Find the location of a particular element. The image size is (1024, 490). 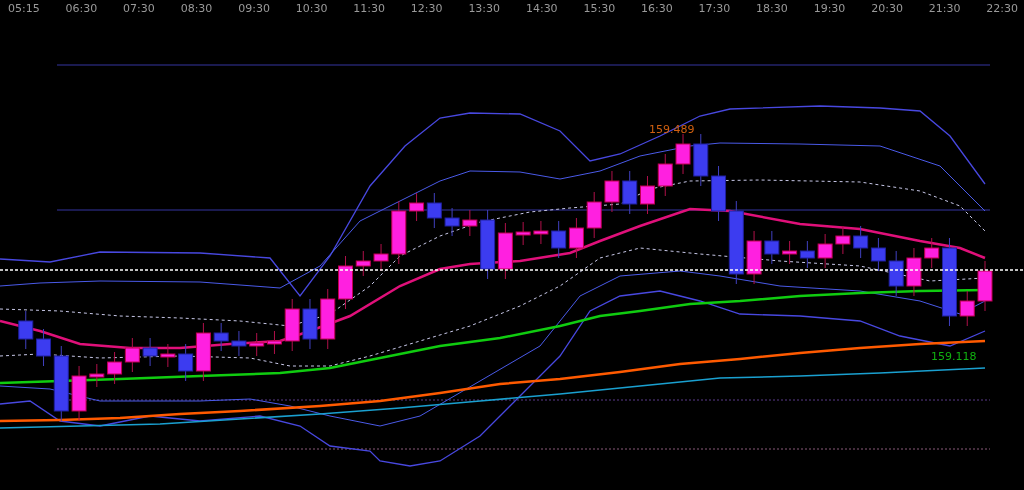

time-axis-label: 16:30 is located at coordinates (657, 8).